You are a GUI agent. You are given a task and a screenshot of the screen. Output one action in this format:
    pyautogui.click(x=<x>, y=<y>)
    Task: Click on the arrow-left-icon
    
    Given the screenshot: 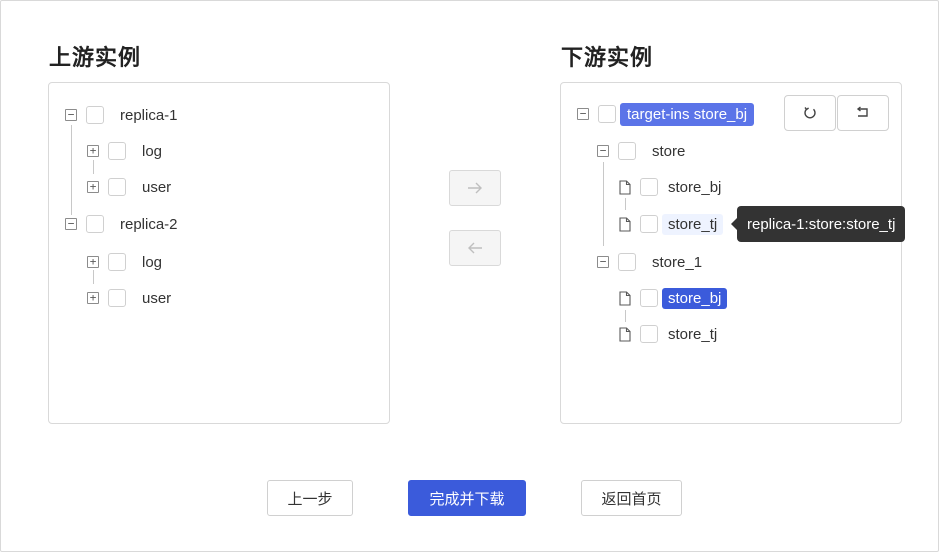 What is the action you would take?
    pyautogui.click(x=475, y=248)
    